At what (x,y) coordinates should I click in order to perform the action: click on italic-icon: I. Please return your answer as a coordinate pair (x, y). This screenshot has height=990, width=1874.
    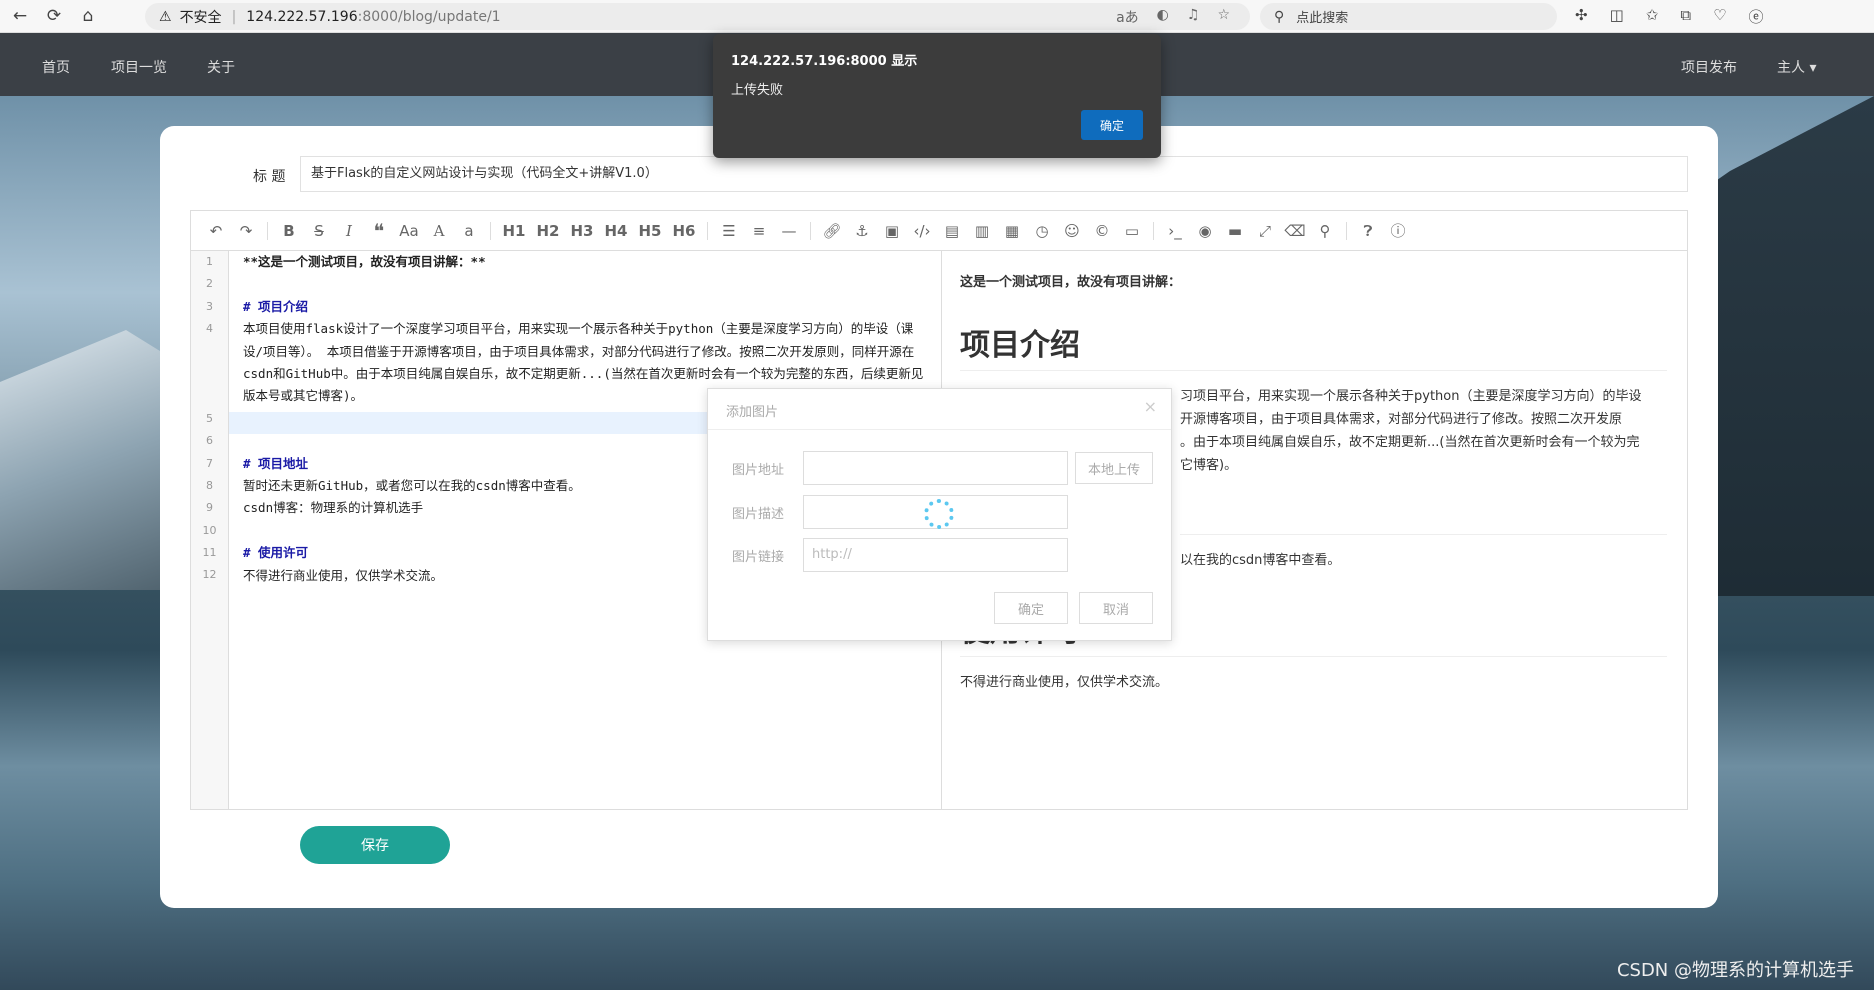
    Looking at the image, I should click on (349, 231).